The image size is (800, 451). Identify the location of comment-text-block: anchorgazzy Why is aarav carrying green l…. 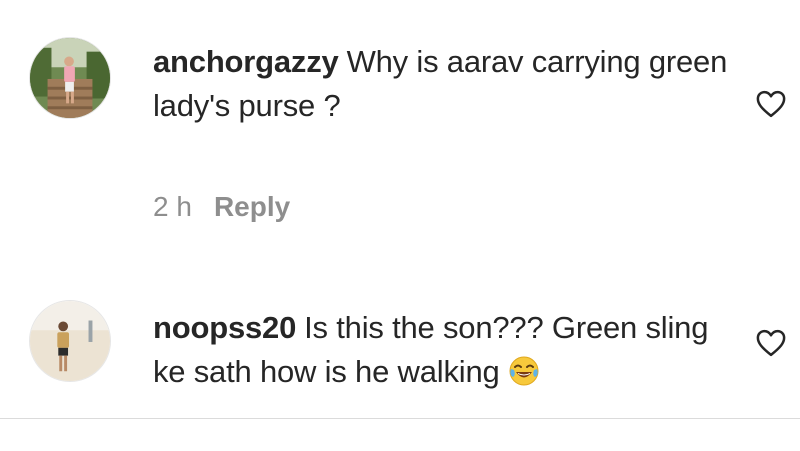
(443, 84).